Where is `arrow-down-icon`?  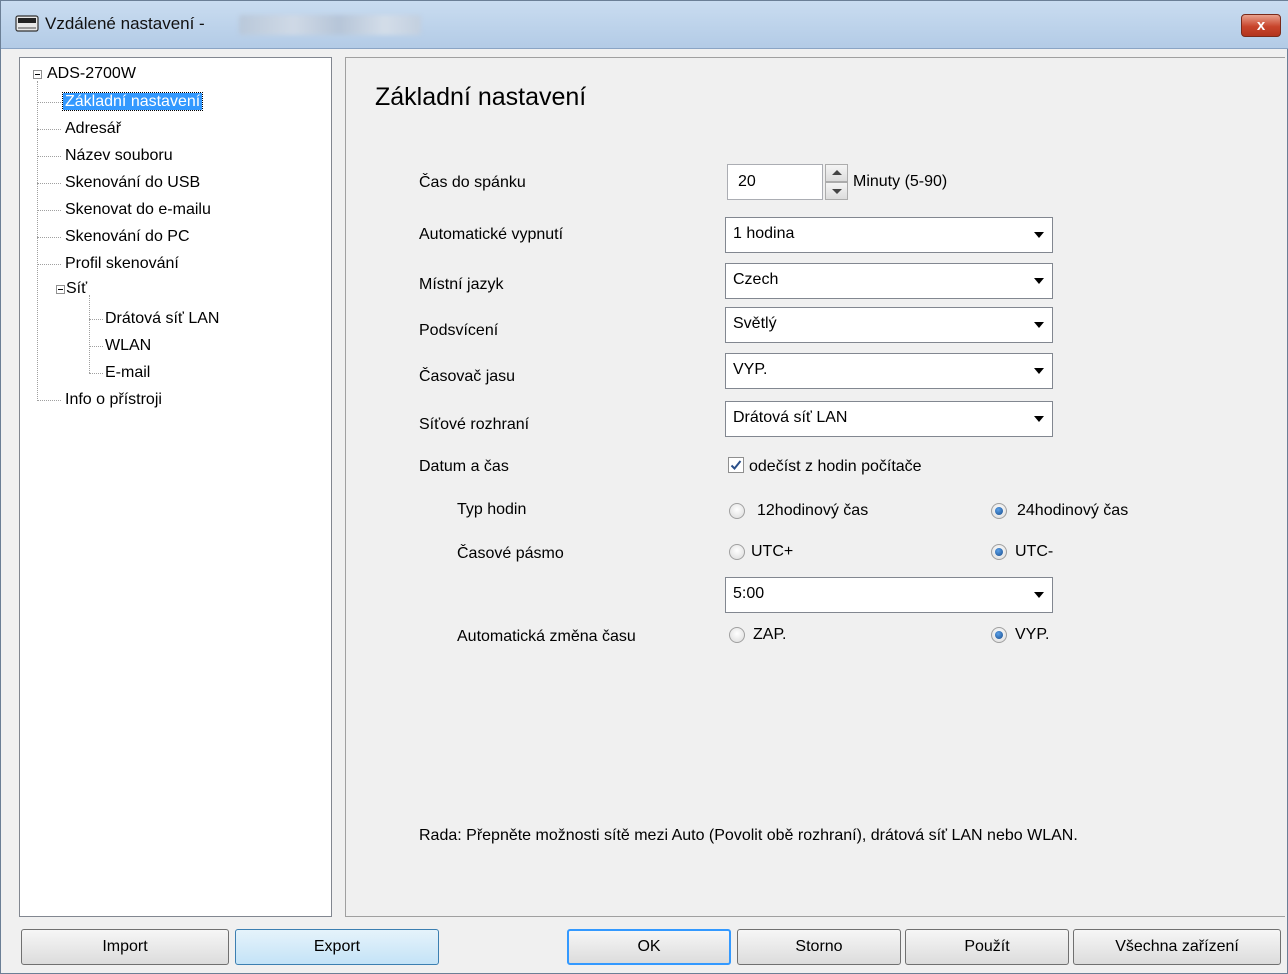 arrow-down-icon is located at coordinates (837, 191).